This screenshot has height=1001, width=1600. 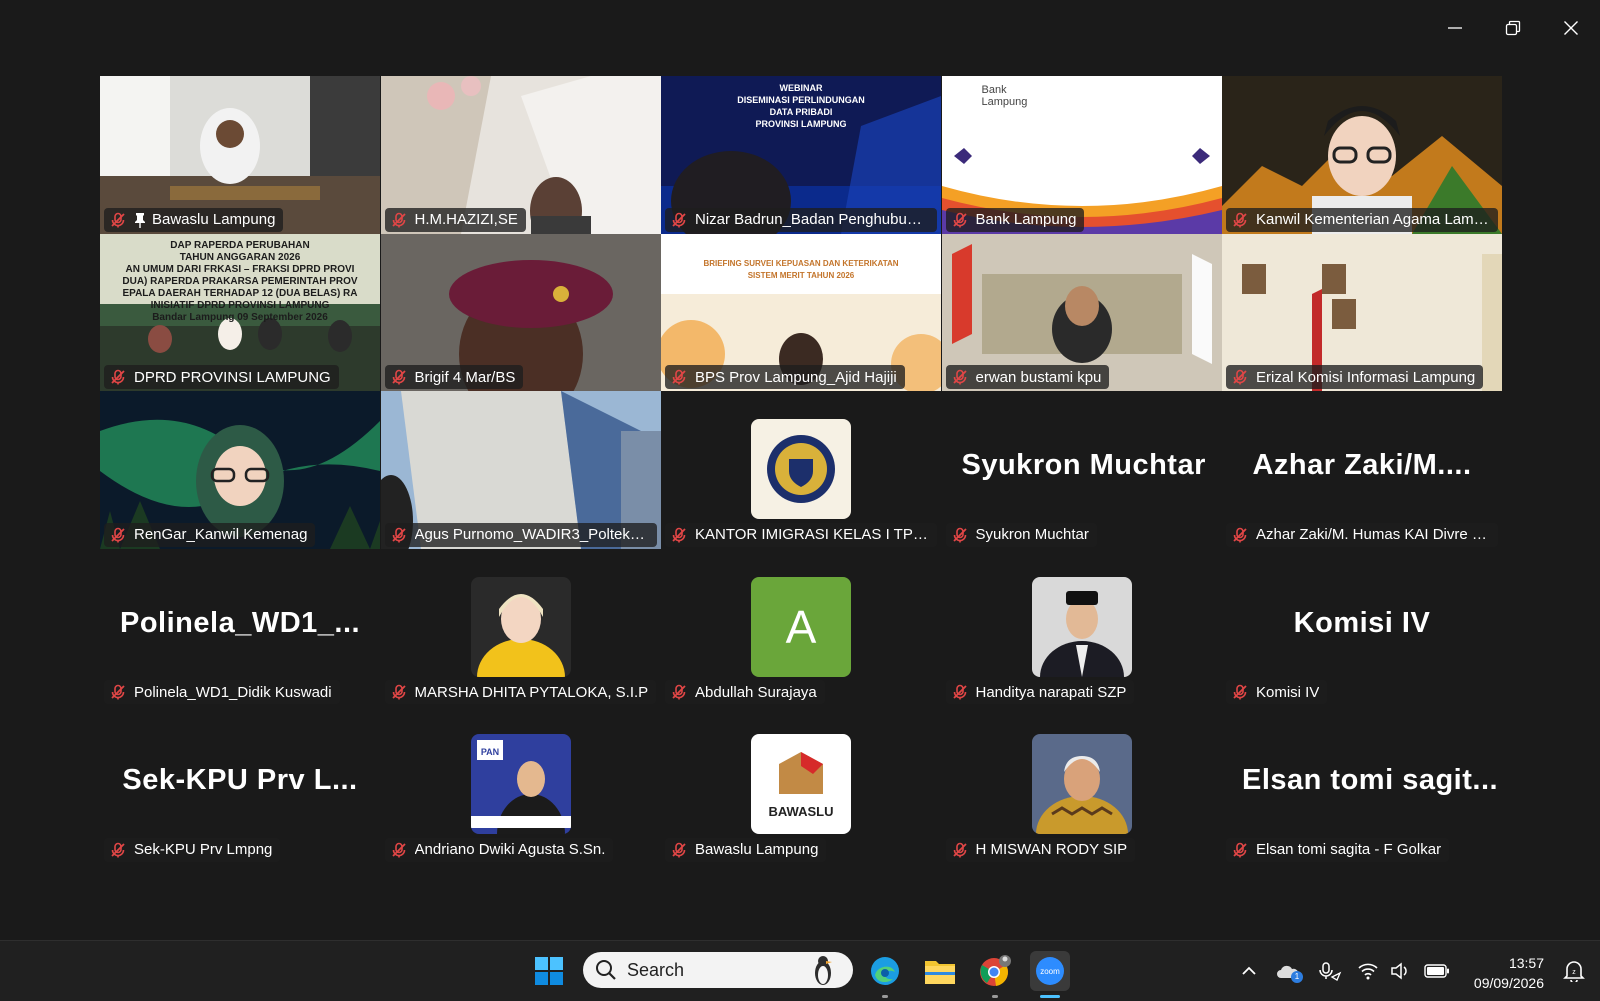 I want to click on minimize-button, so click(x=1455, y=28).